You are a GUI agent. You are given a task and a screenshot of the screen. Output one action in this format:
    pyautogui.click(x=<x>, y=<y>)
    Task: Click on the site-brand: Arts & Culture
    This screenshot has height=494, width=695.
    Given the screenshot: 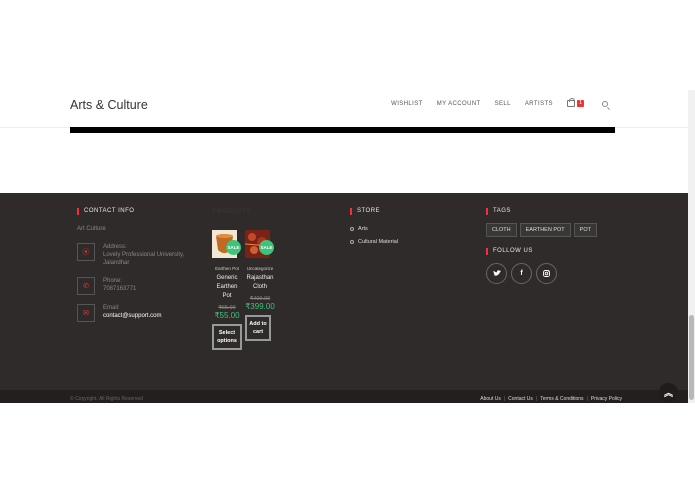 What is the action you would take?
    pyautogui.click(x=109, y=105)
    